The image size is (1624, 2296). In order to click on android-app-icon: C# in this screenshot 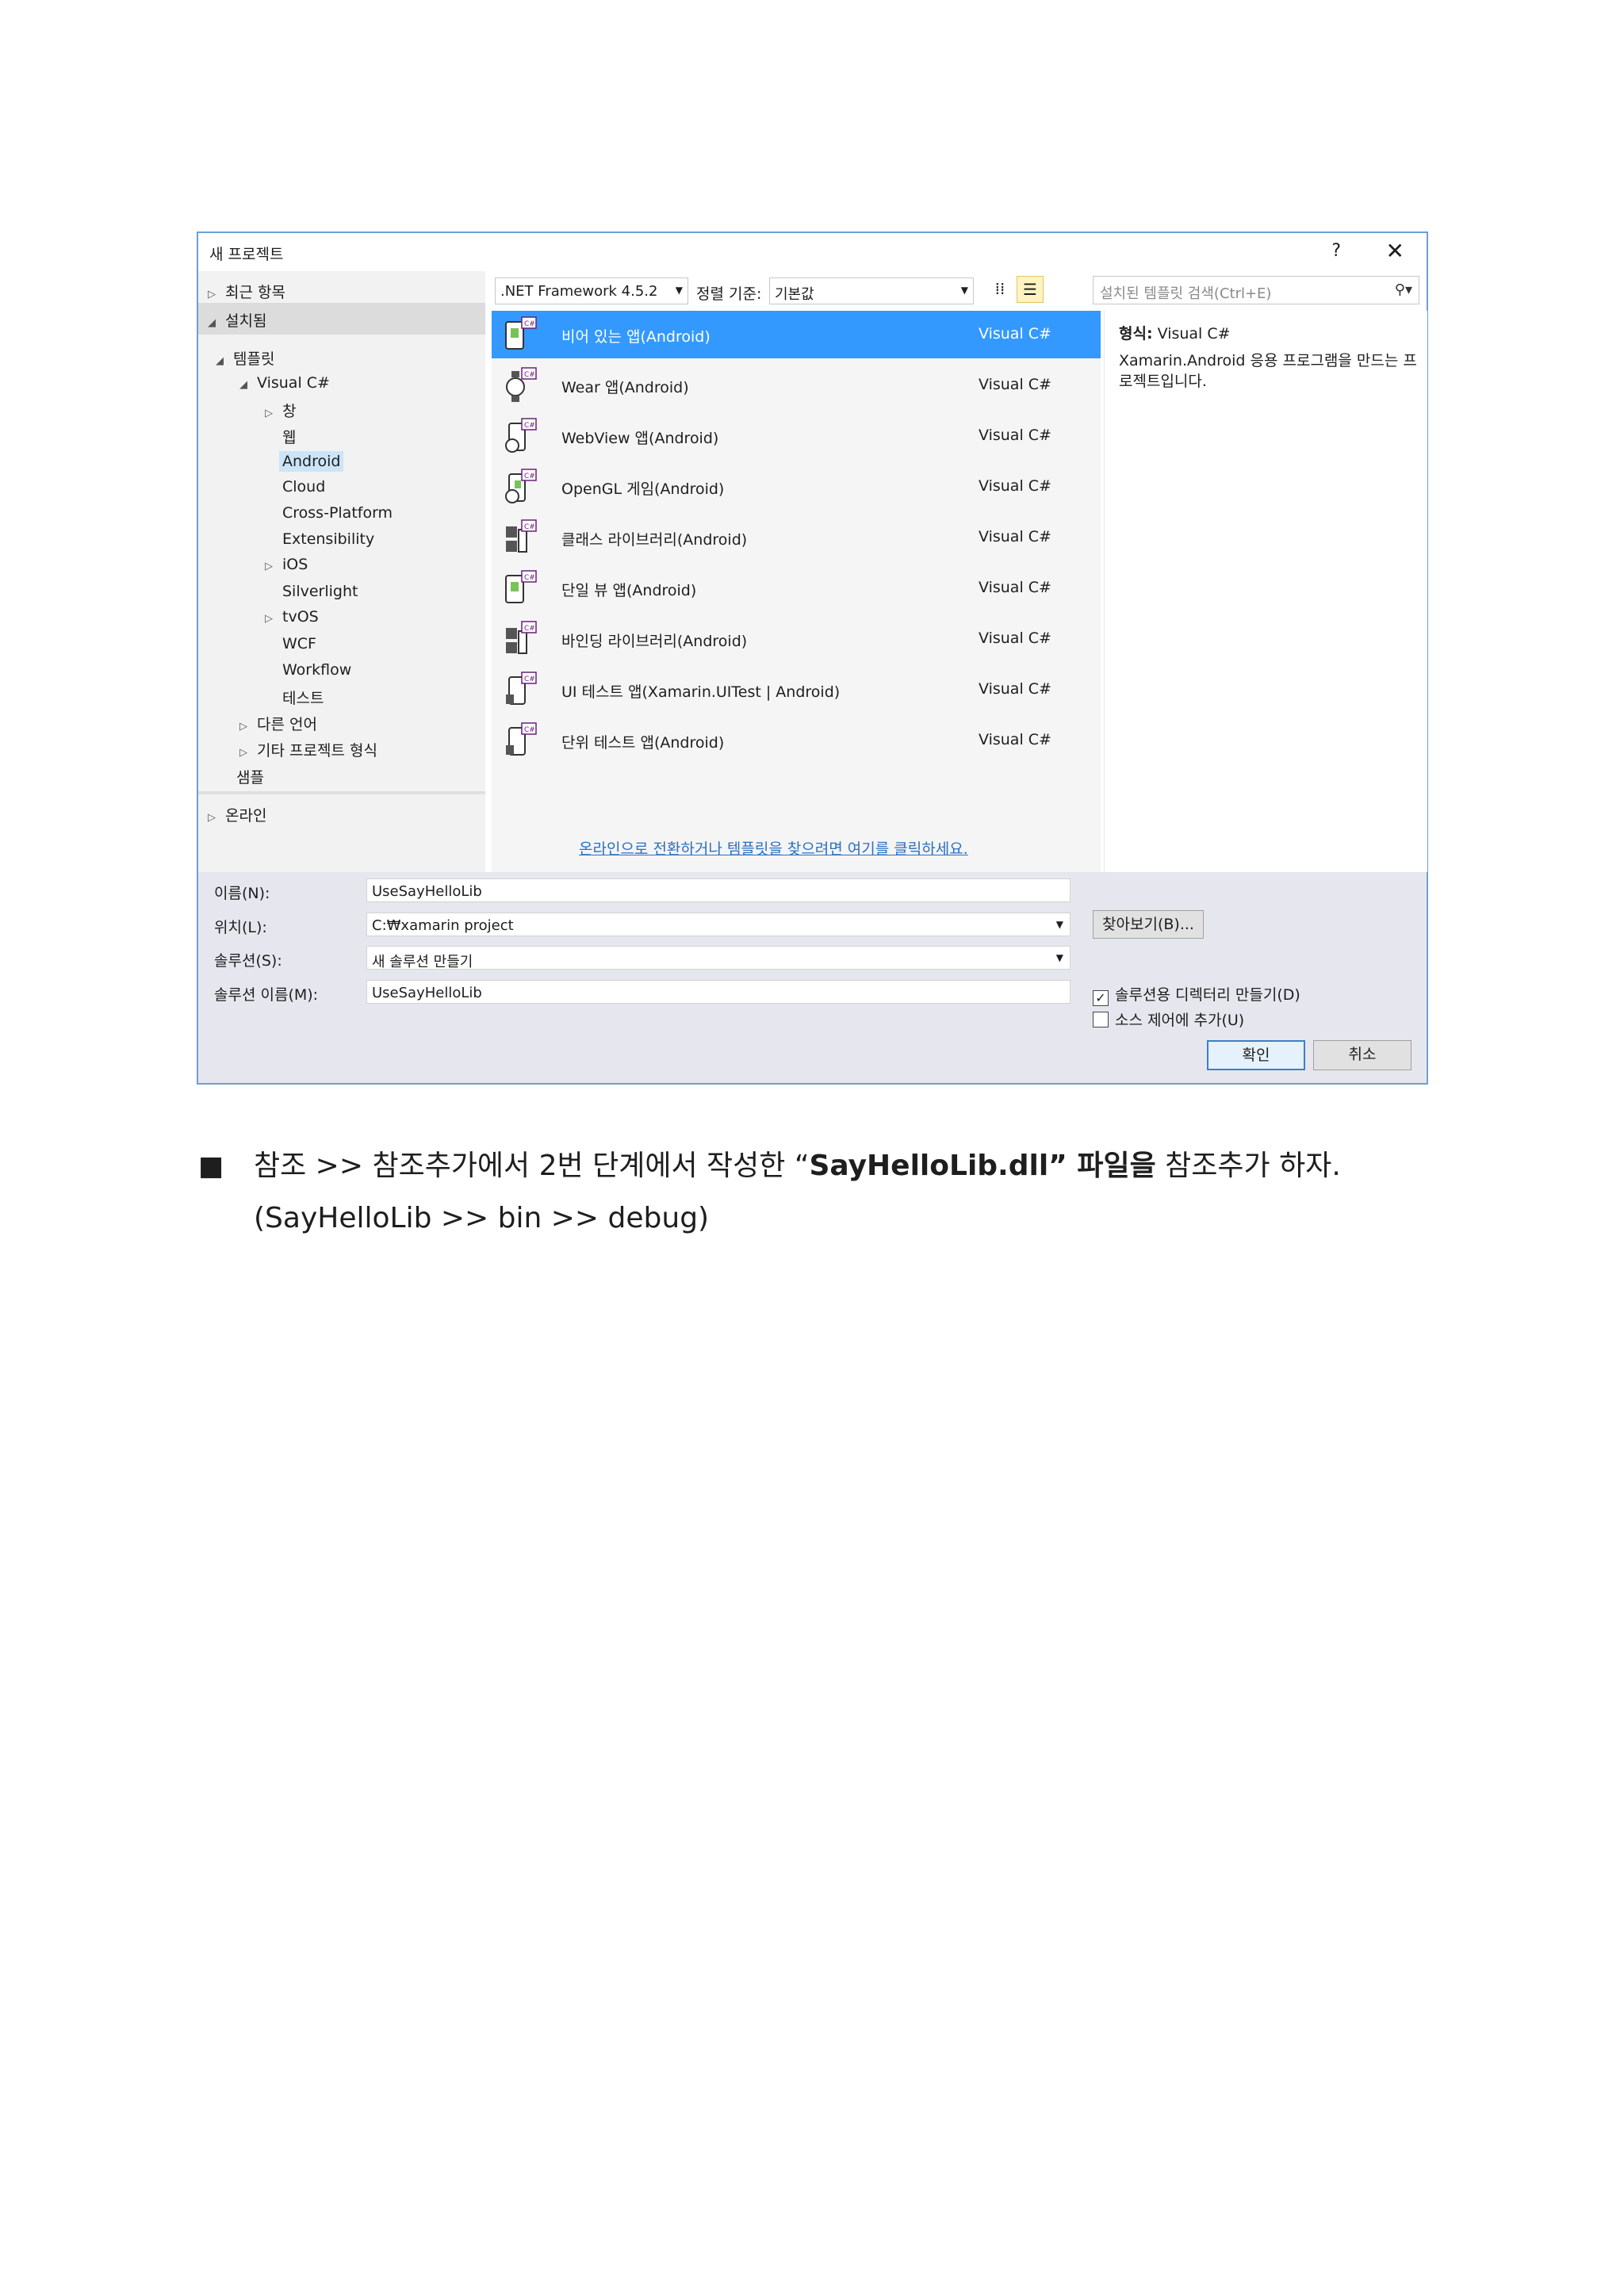, I will do `click(521, 333)`.